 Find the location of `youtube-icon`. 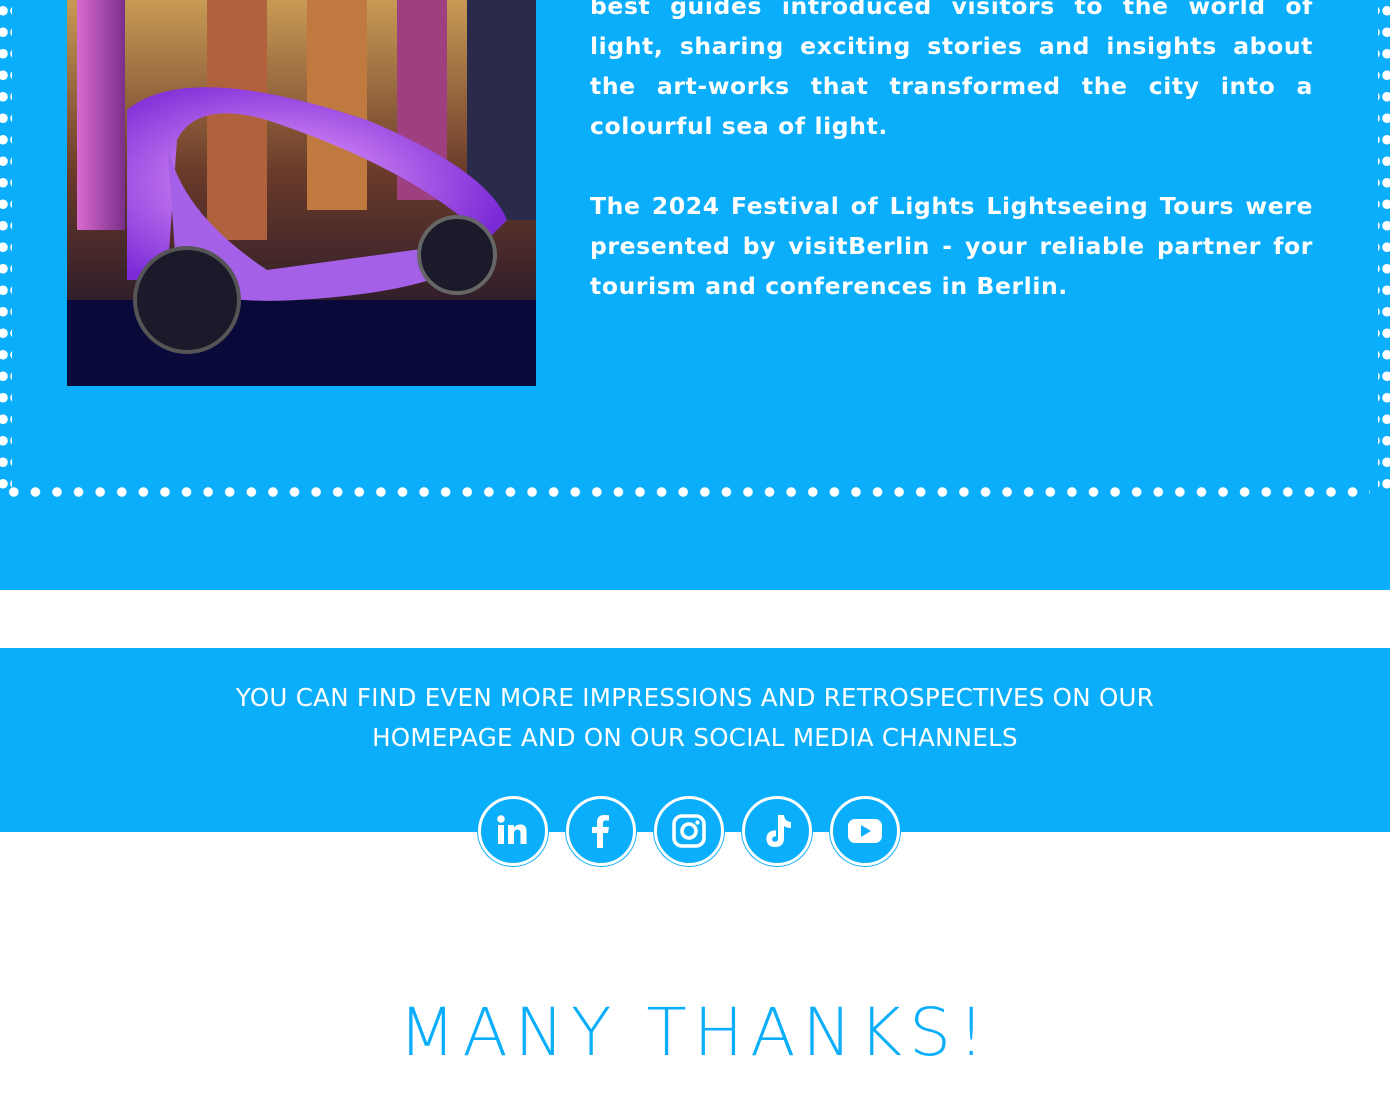

youtube-icon is located at coordinates (865, 831).